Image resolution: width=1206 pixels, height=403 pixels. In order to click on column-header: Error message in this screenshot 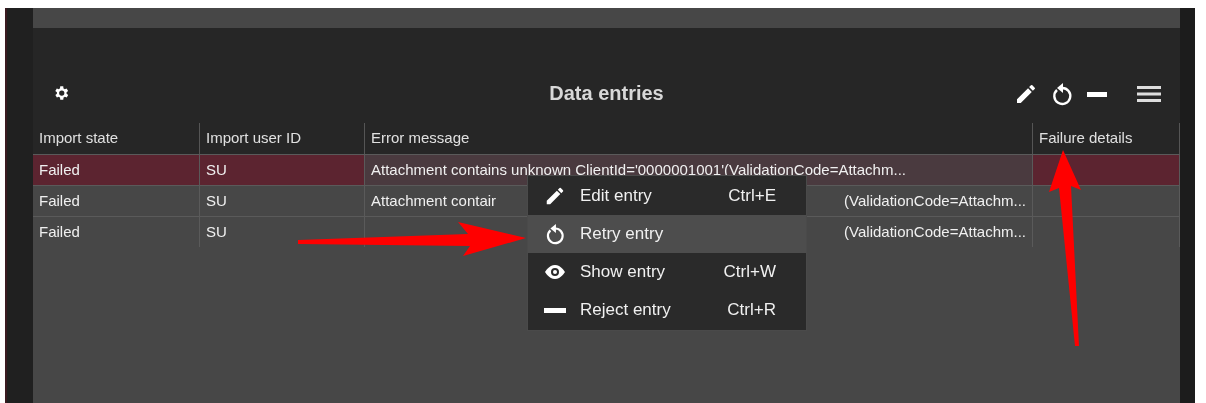, I will do `click(699, 138)`.